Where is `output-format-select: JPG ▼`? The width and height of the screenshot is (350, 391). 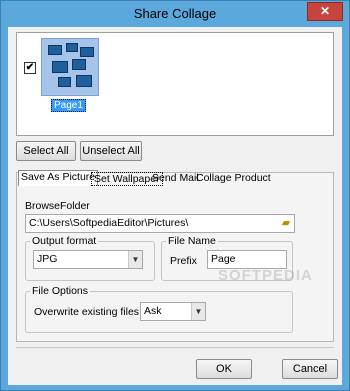 output-format-select: JPG ▼ is located at coordinates (88, 259).